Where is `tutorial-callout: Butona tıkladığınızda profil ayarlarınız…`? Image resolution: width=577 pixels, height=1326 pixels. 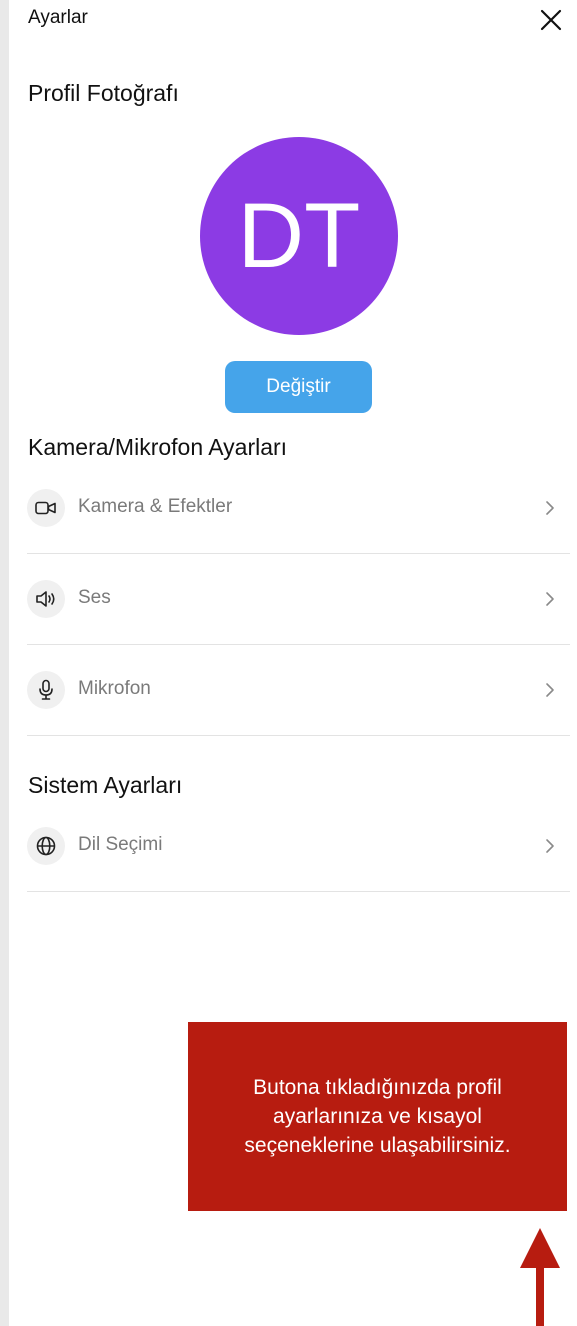
tutorial-callout: Butona tıkladığınızda profil ayarlarınız… is located at coordinates (377, 1116).